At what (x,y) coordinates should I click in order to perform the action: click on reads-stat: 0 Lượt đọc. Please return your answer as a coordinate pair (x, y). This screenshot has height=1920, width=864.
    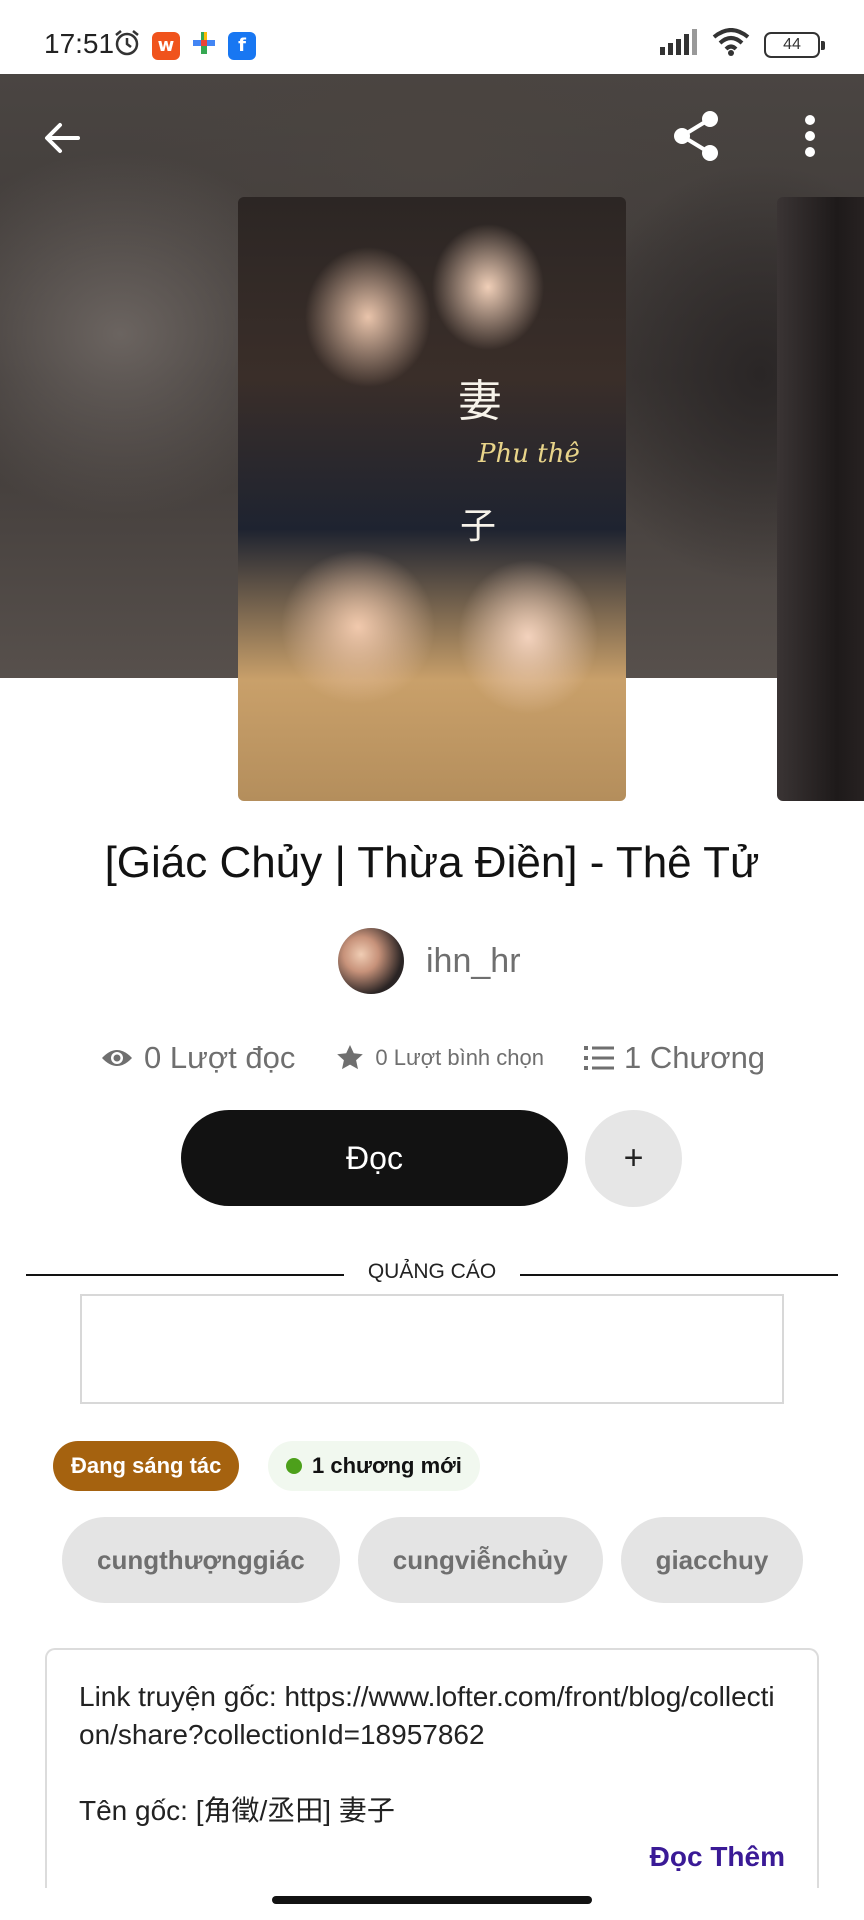
    Looking at the image, I should click on (197, 1058).